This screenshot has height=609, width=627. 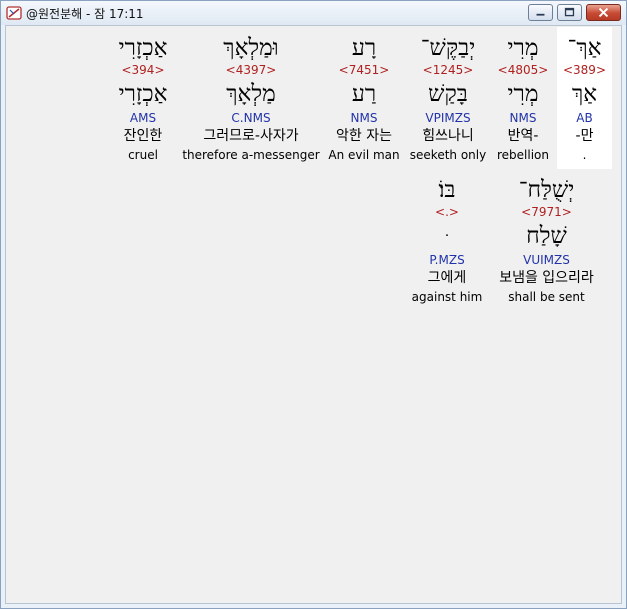 What do you see at coordinates (143, 48) in the screenshot?
I see `hebrew-surface: אַכְזָרִי` at bounding box center [143, 48].